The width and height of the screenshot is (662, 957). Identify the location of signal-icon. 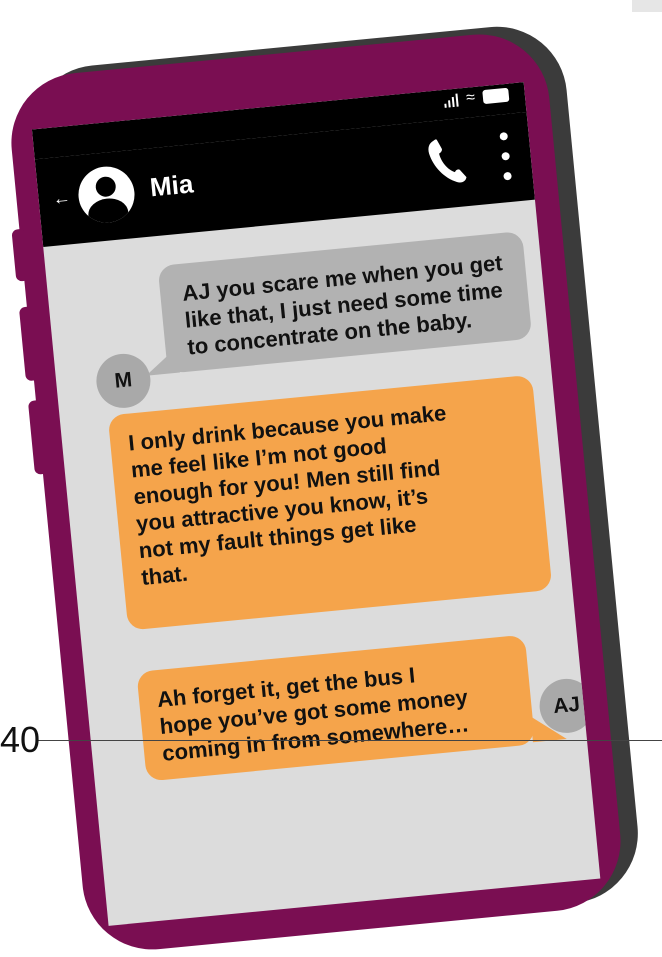
(451, 100).